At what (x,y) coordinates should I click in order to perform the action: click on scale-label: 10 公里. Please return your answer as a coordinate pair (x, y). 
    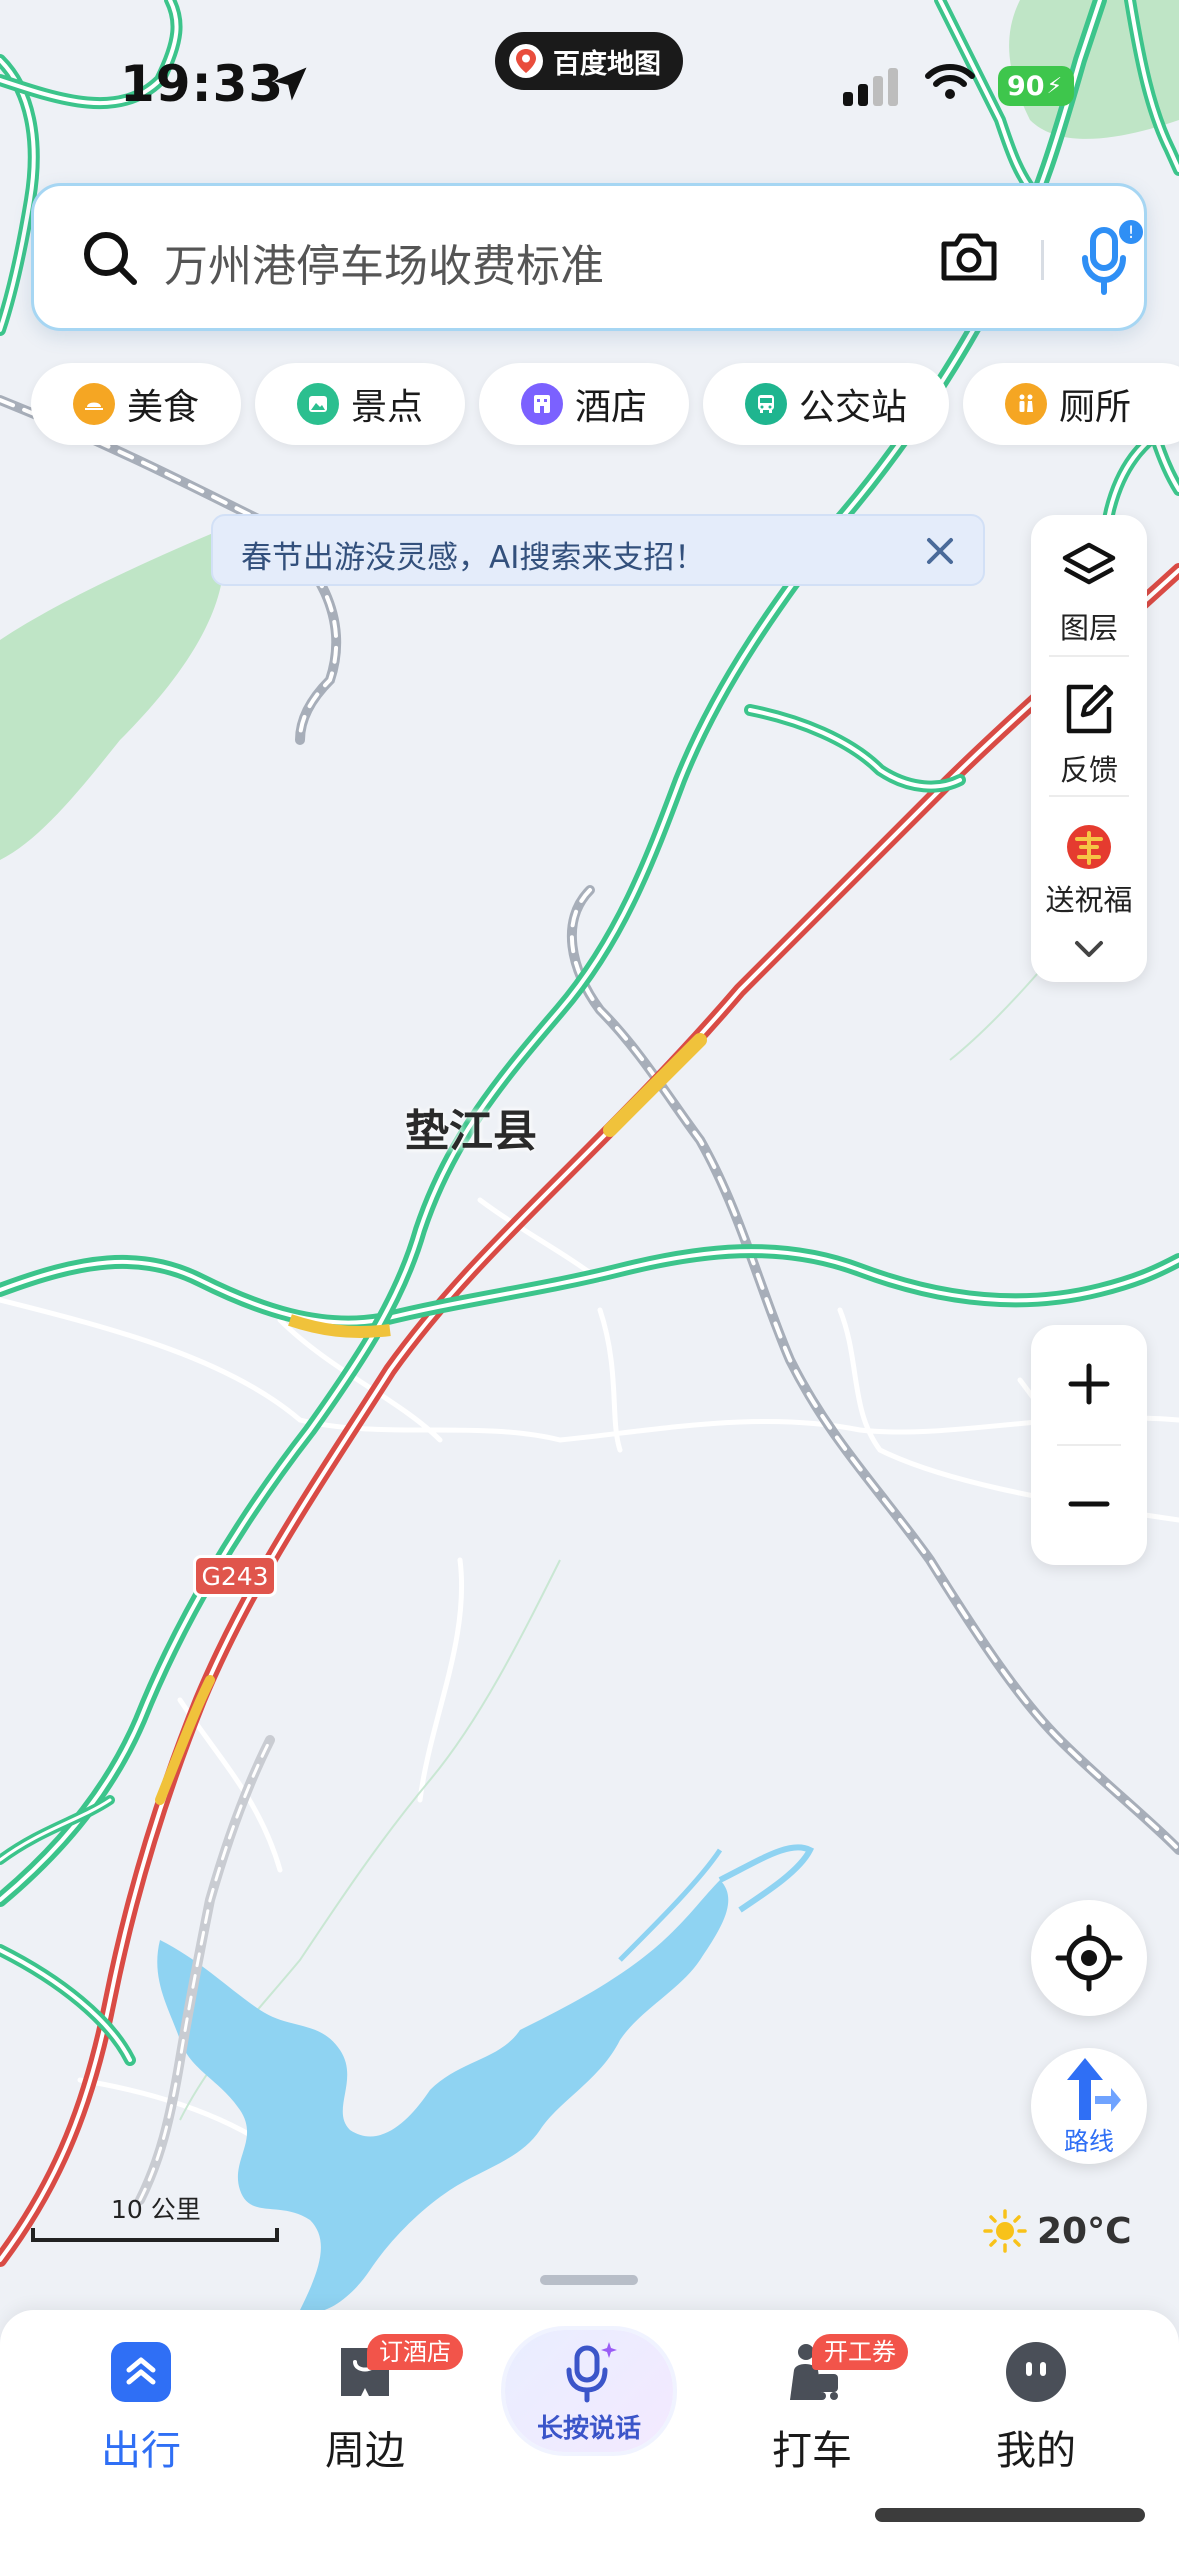
    Looking at the image, I should click on (156, 2209).